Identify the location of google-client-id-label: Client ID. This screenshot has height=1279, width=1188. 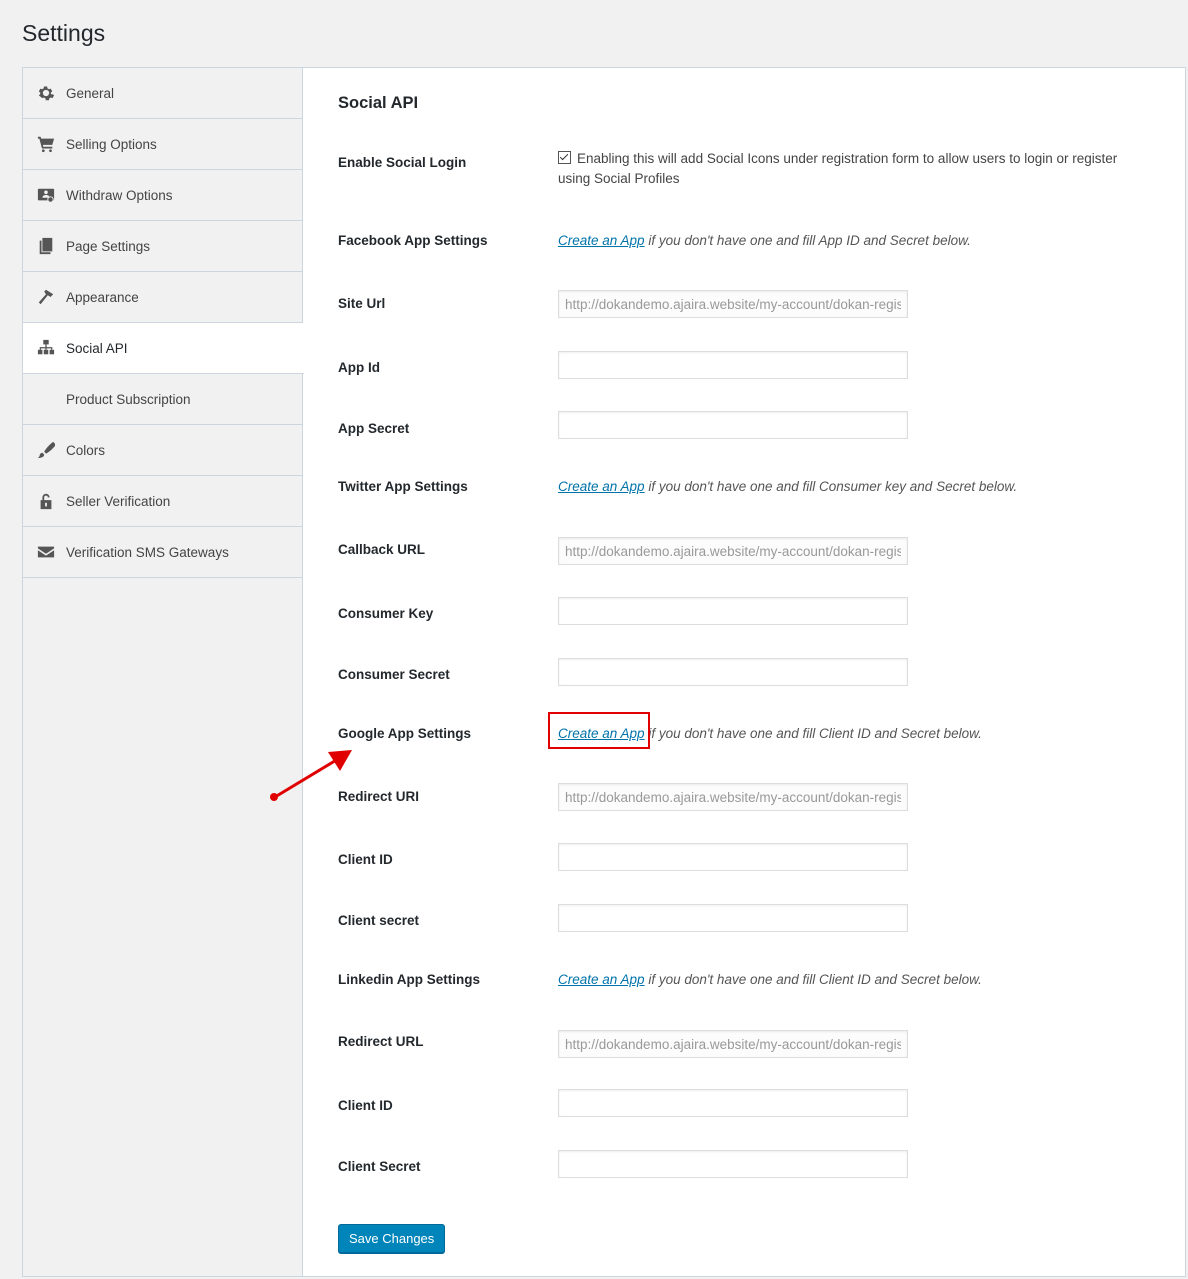
(365, 859).